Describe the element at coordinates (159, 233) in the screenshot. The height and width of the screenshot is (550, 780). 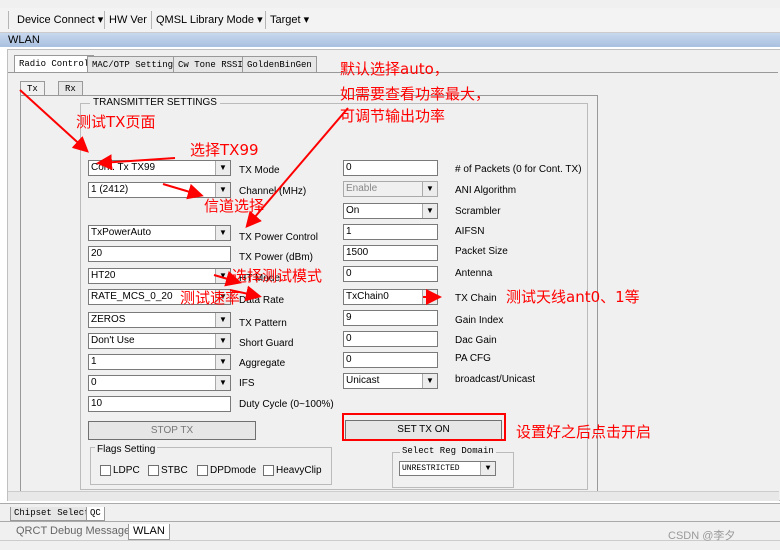
I see `tx-power-control-select: TxPowerAuto ▼` at that location.